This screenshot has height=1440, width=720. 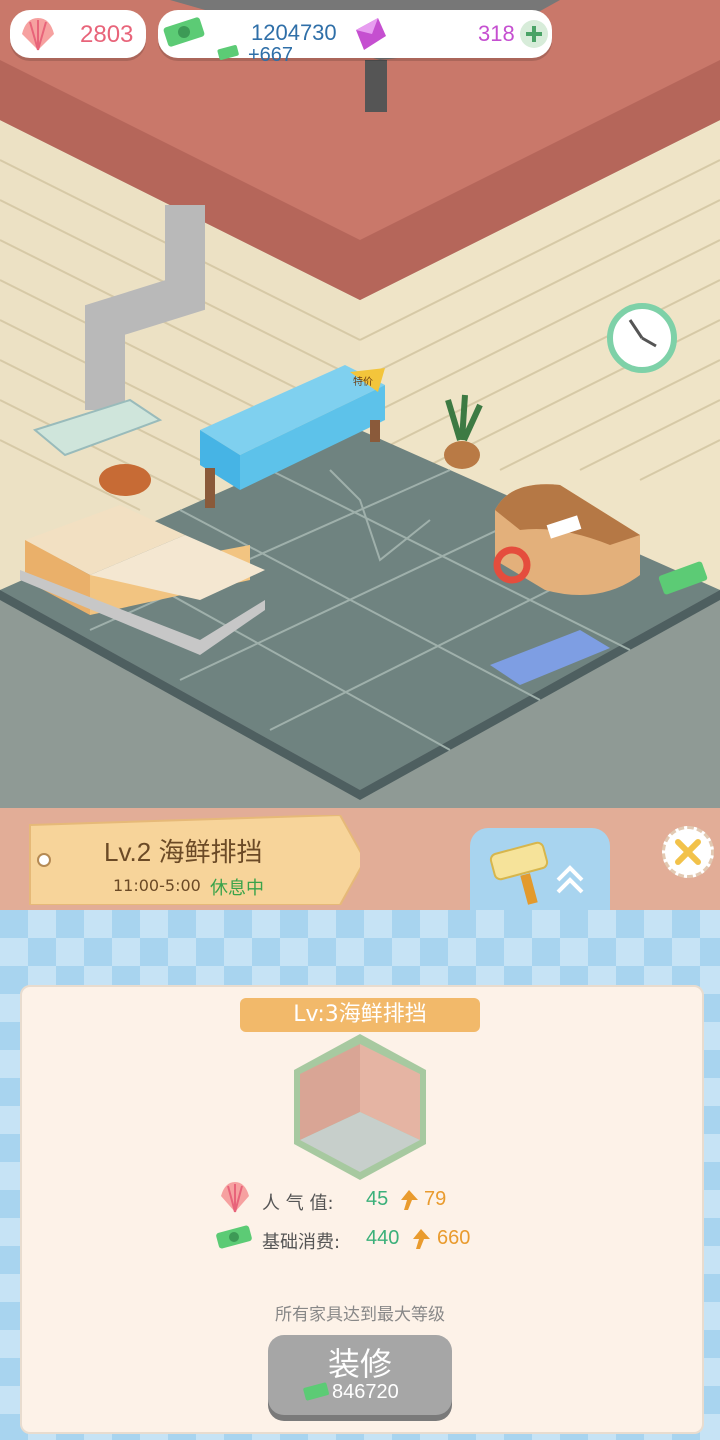 I want to click on cash-icon, so click(x=184, y=32).